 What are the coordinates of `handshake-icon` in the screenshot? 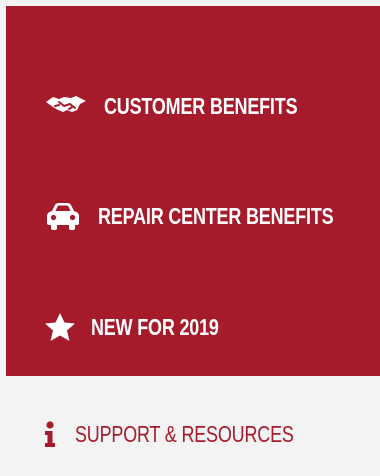 It's located at (66, 106).